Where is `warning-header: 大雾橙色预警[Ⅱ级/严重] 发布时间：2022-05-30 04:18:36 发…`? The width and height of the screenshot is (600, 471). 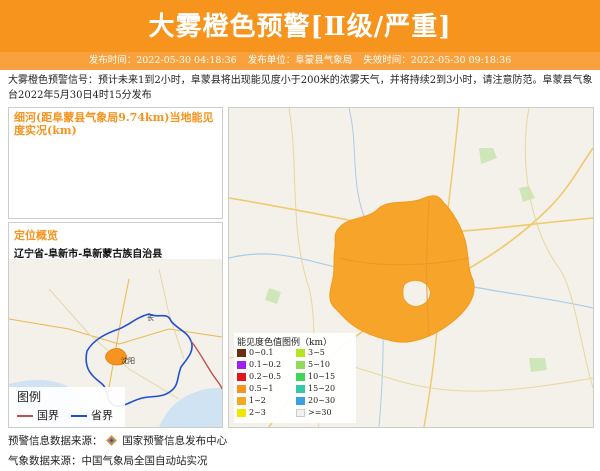
warning-header: 大雾橙色预警[Ⅱ级/严重] 发布时间：2022-05-30 04:18:36 发… is located at coordinates (300, 35).